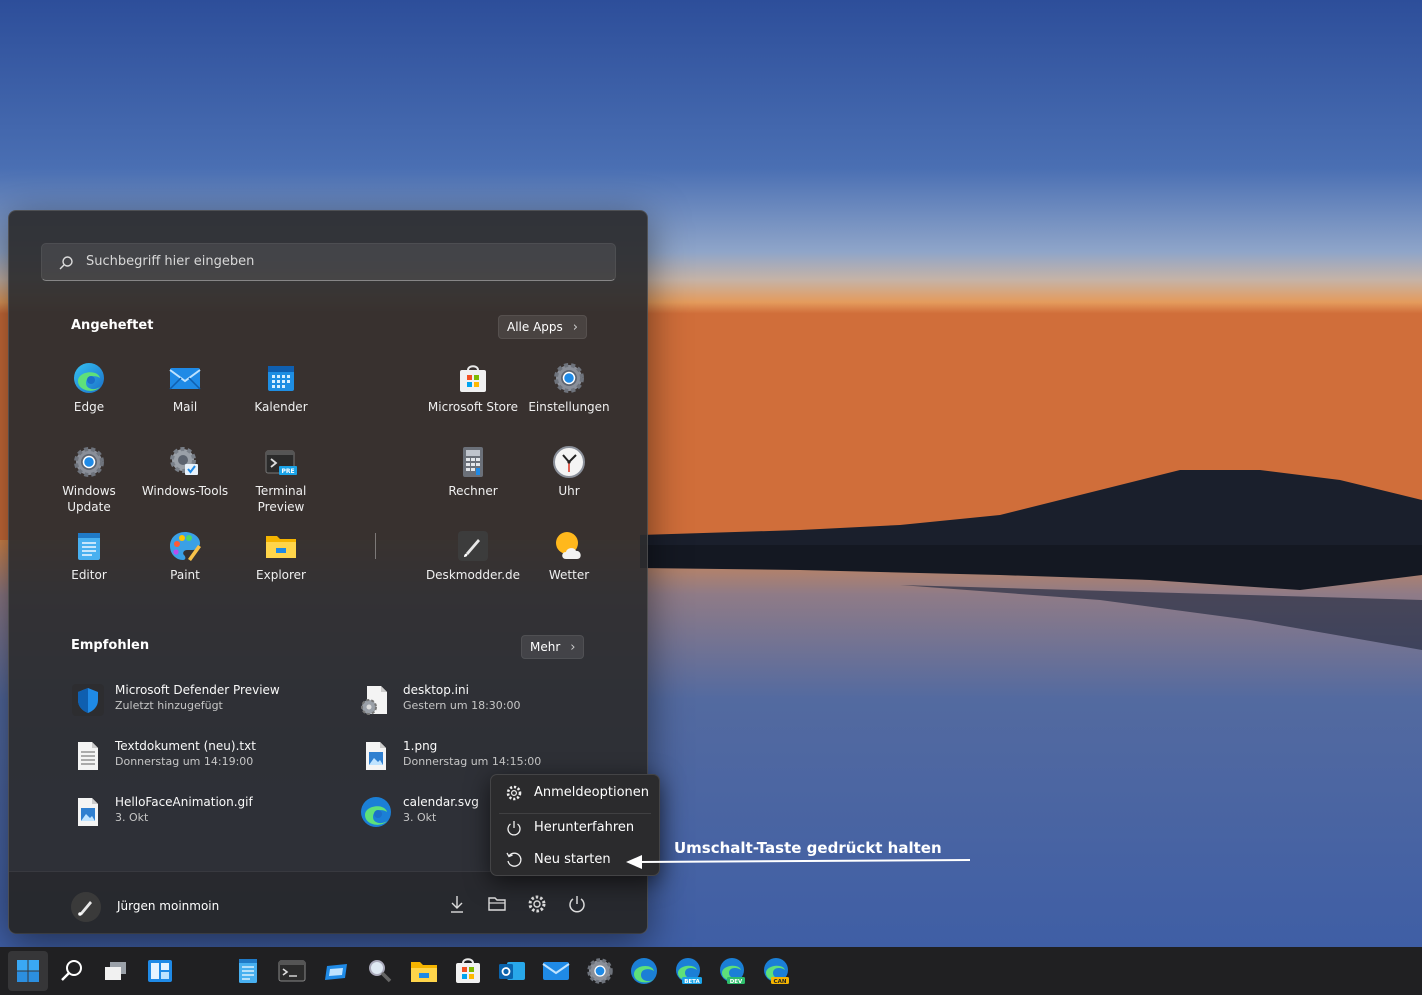 The width and height of the screenshot is (1422, 995). I want to click on edge-beta-icon: BETA, so click(689, 971).